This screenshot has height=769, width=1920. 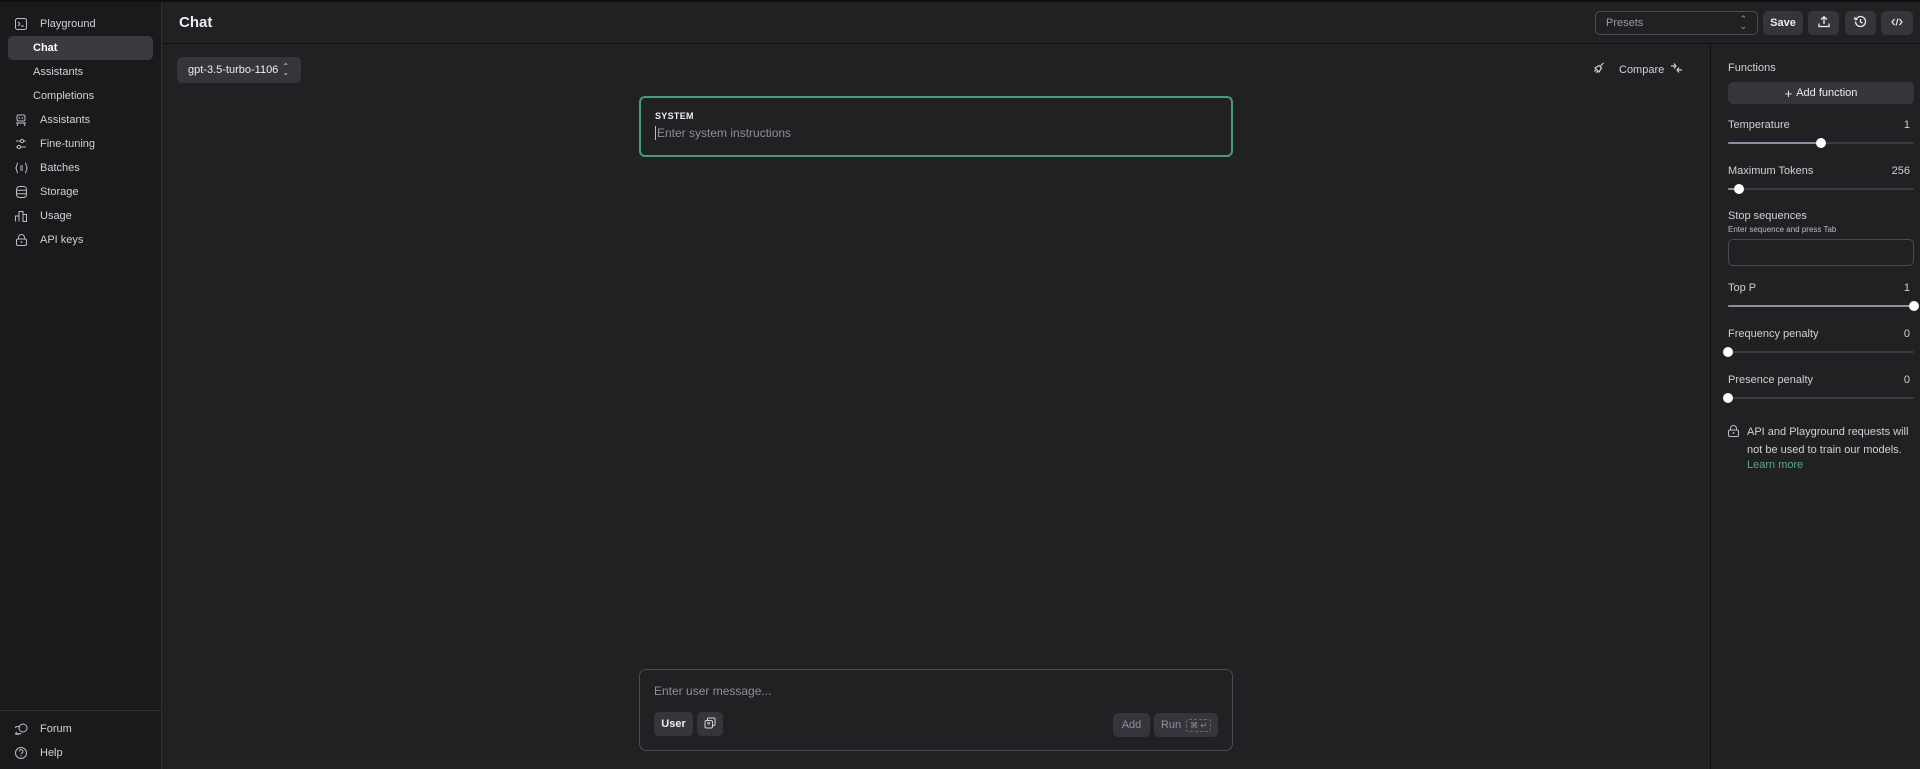 What do you see at coordinates (1642, 69) in the screenshot?
I see `compare-label: Compare` at bounding box center [1642, 69].